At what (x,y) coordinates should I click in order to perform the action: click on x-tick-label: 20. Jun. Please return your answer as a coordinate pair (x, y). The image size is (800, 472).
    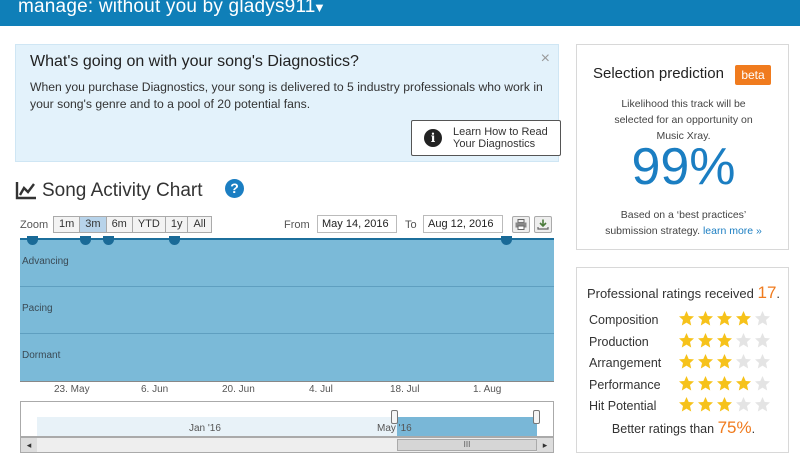
    Looking at the image, I should click on (238, 389).